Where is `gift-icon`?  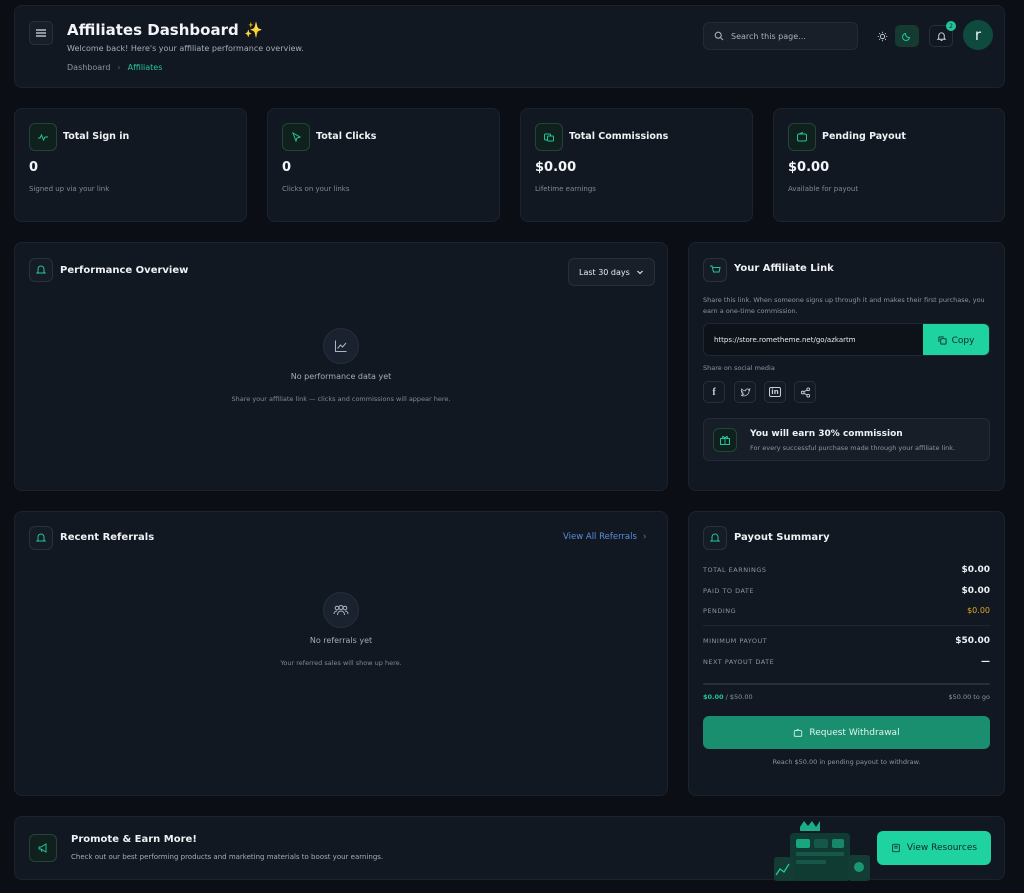
gift-icon is located at coordinates (725, 440).